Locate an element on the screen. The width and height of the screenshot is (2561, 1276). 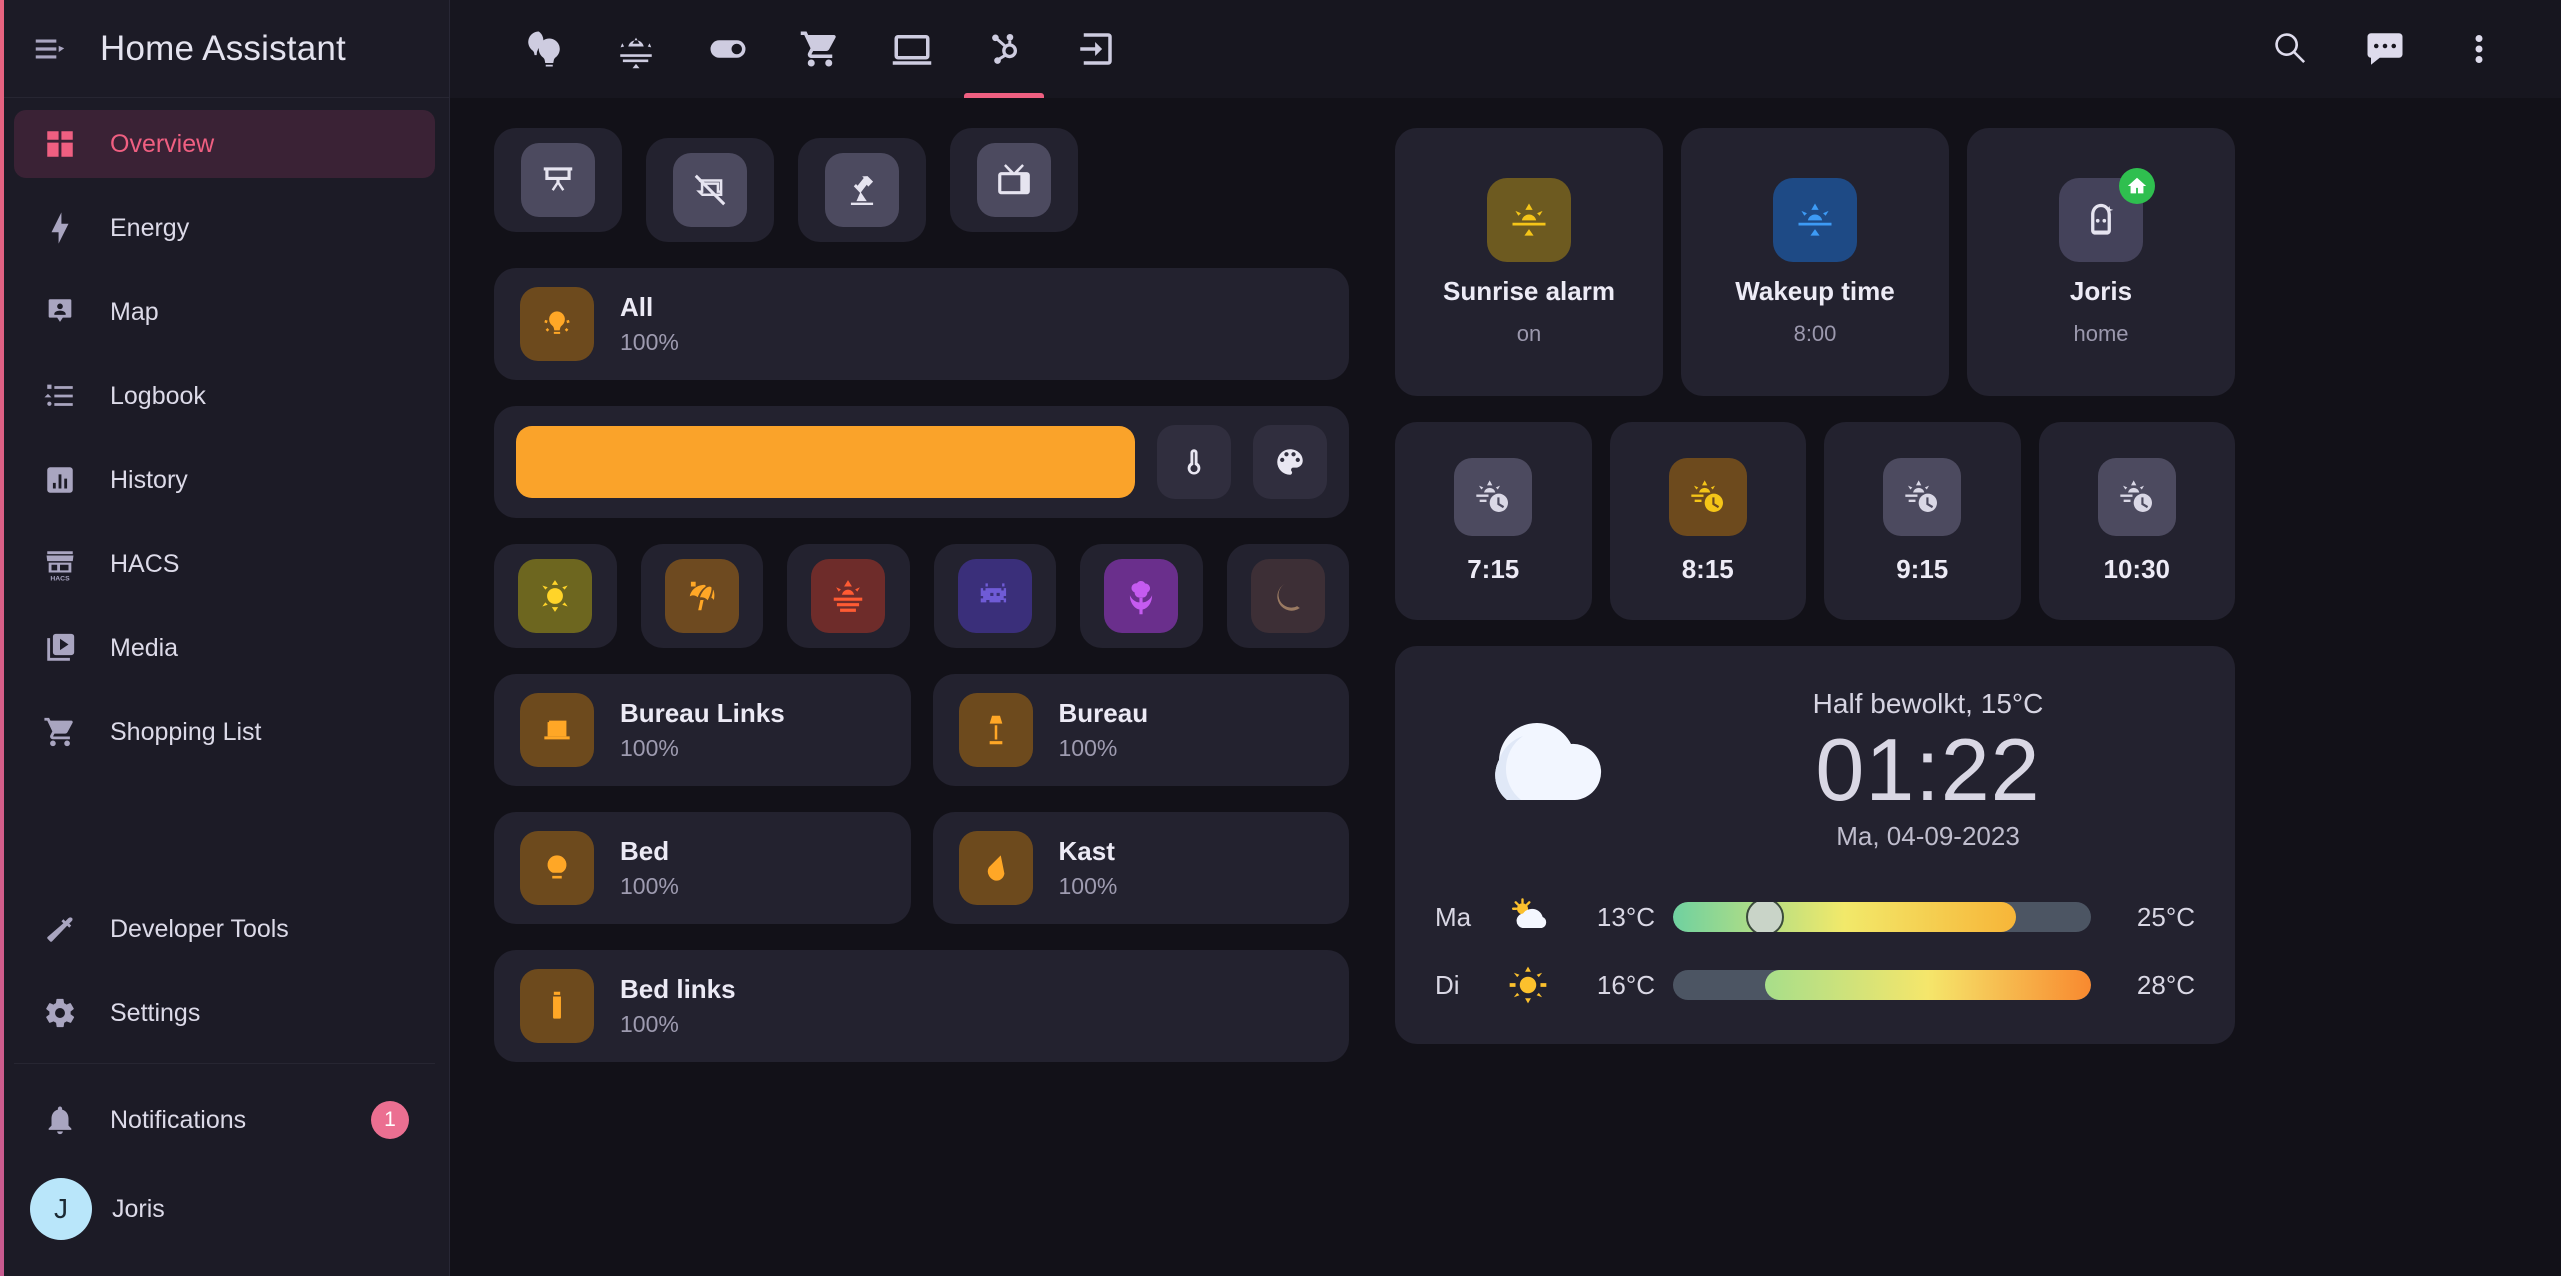
sidebar-item-energy: Energy is located at coordinates (224, 228).